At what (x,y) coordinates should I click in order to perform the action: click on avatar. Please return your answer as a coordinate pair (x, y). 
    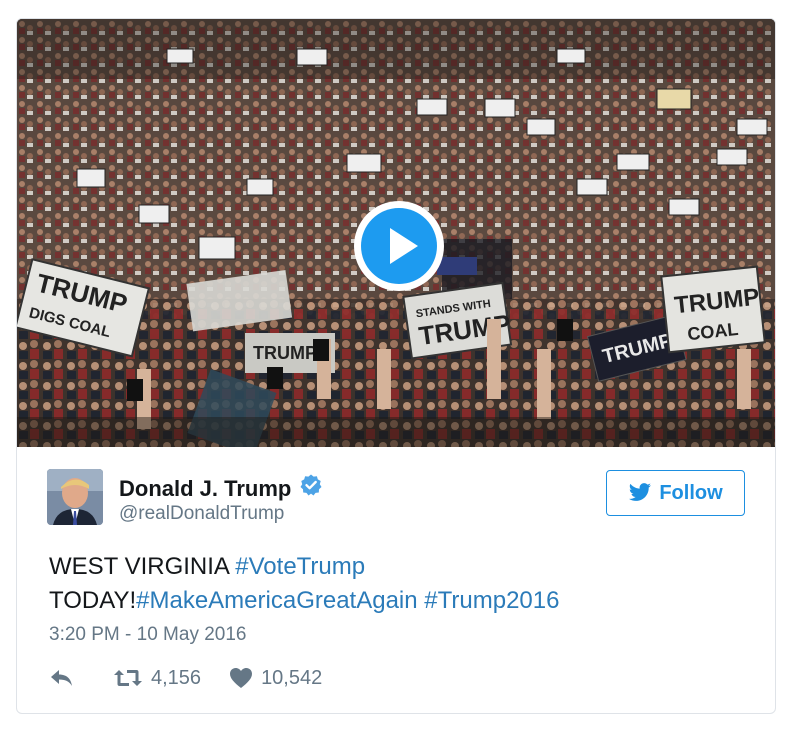
    Looking at the image, I should click on (75, 497).